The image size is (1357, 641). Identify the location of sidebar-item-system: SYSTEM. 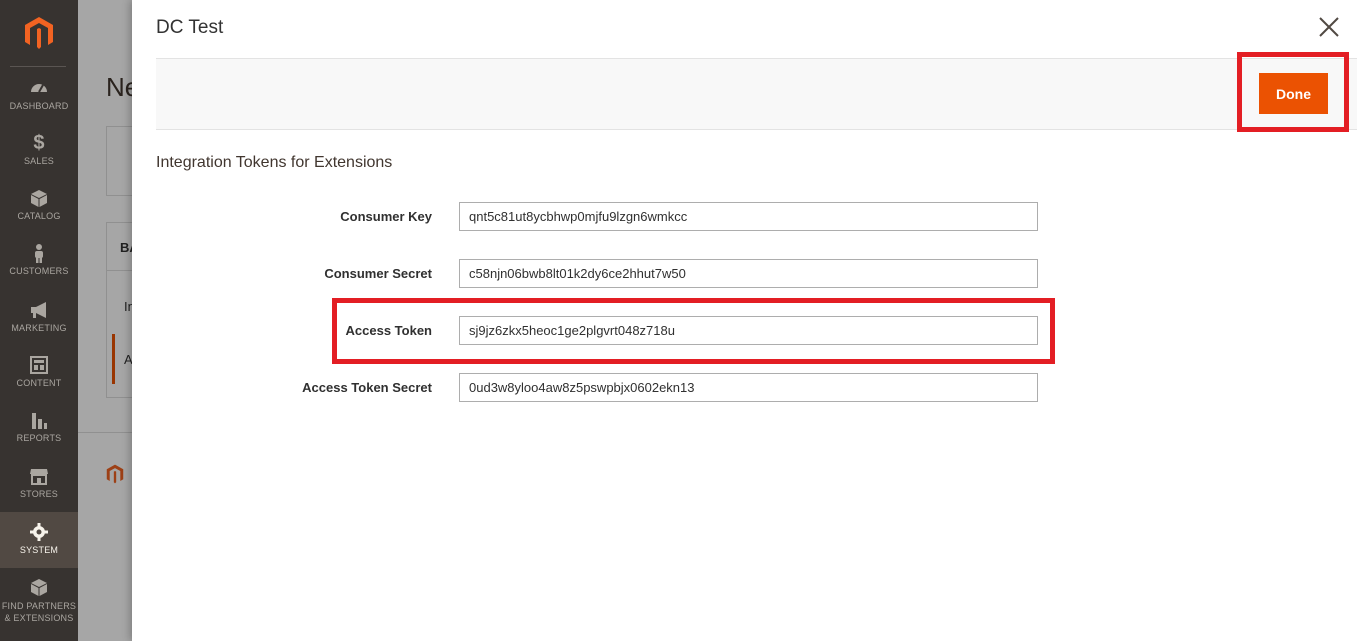
(39, 540).